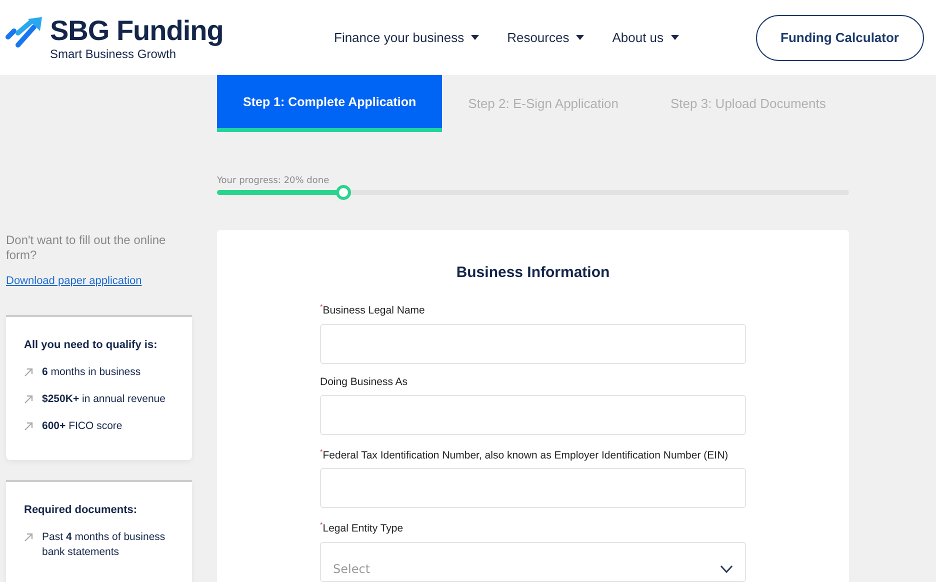  Describe the element at coordinates (99, 281) in the screenshot. I see `download-link: Download paper application` at that location.